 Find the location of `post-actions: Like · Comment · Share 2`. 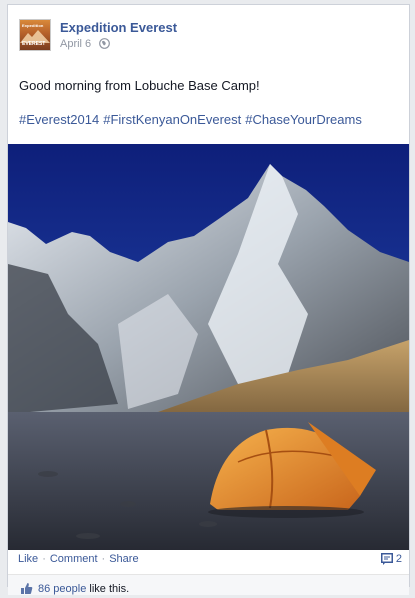

post-actions: Like · Comment · Share 2 is located at coordinates (210, 562).